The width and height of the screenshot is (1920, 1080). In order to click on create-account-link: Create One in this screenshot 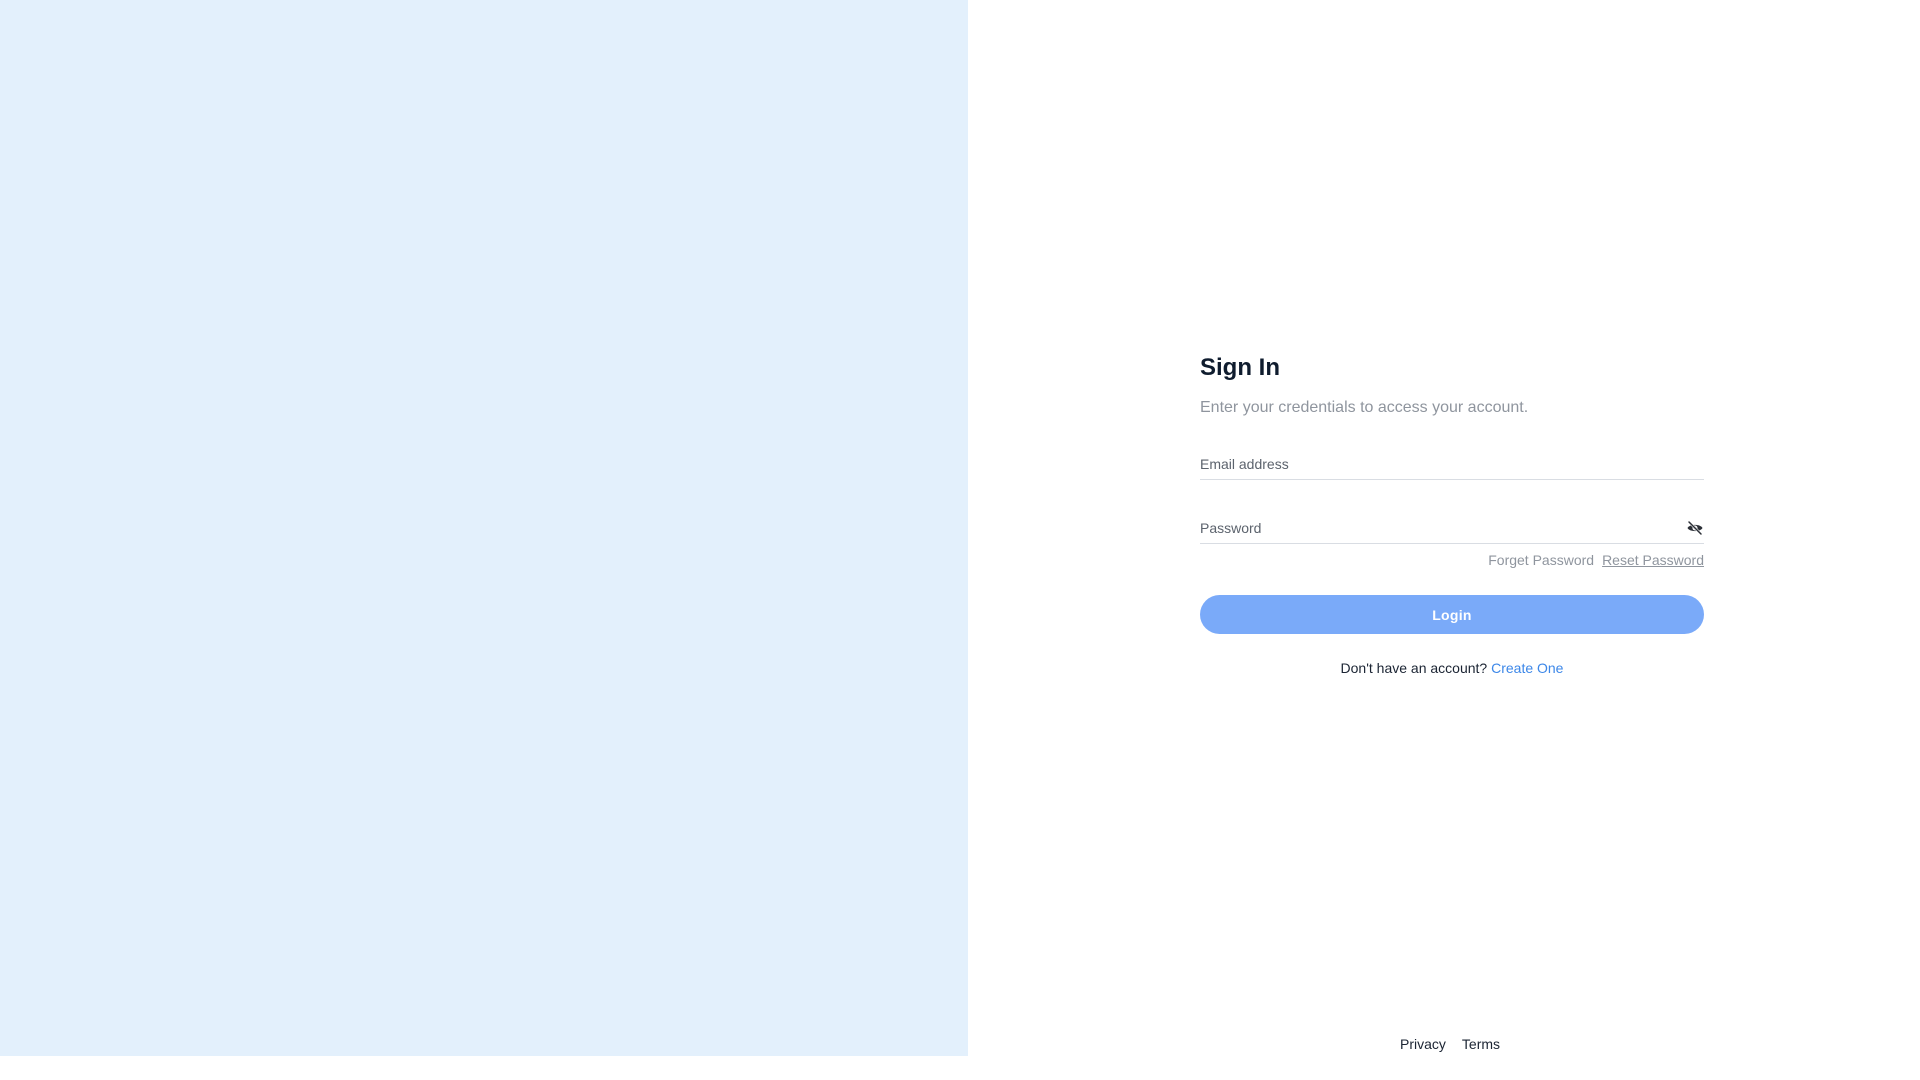, I will do `click(1527, 668)`.